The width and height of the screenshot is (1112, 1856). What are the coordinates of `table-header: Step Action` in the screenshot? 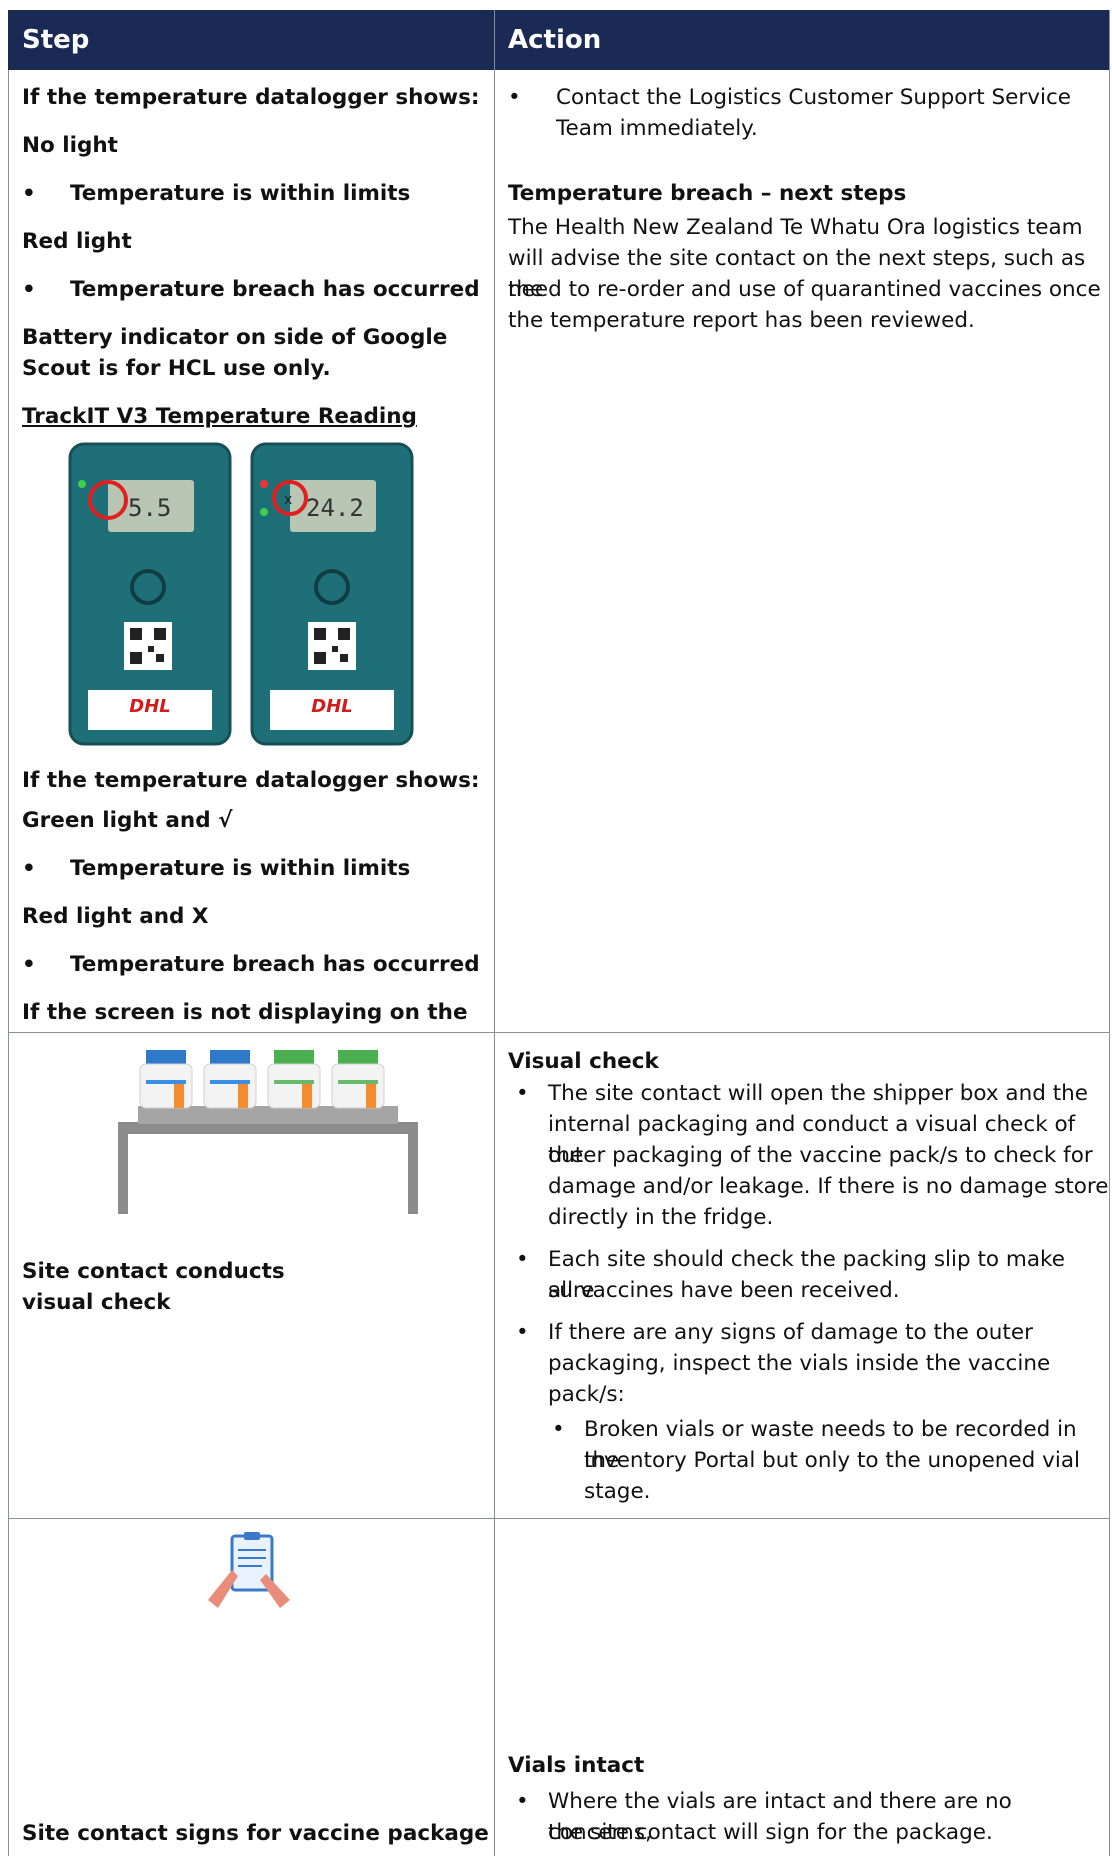 It's located at (559, 40).